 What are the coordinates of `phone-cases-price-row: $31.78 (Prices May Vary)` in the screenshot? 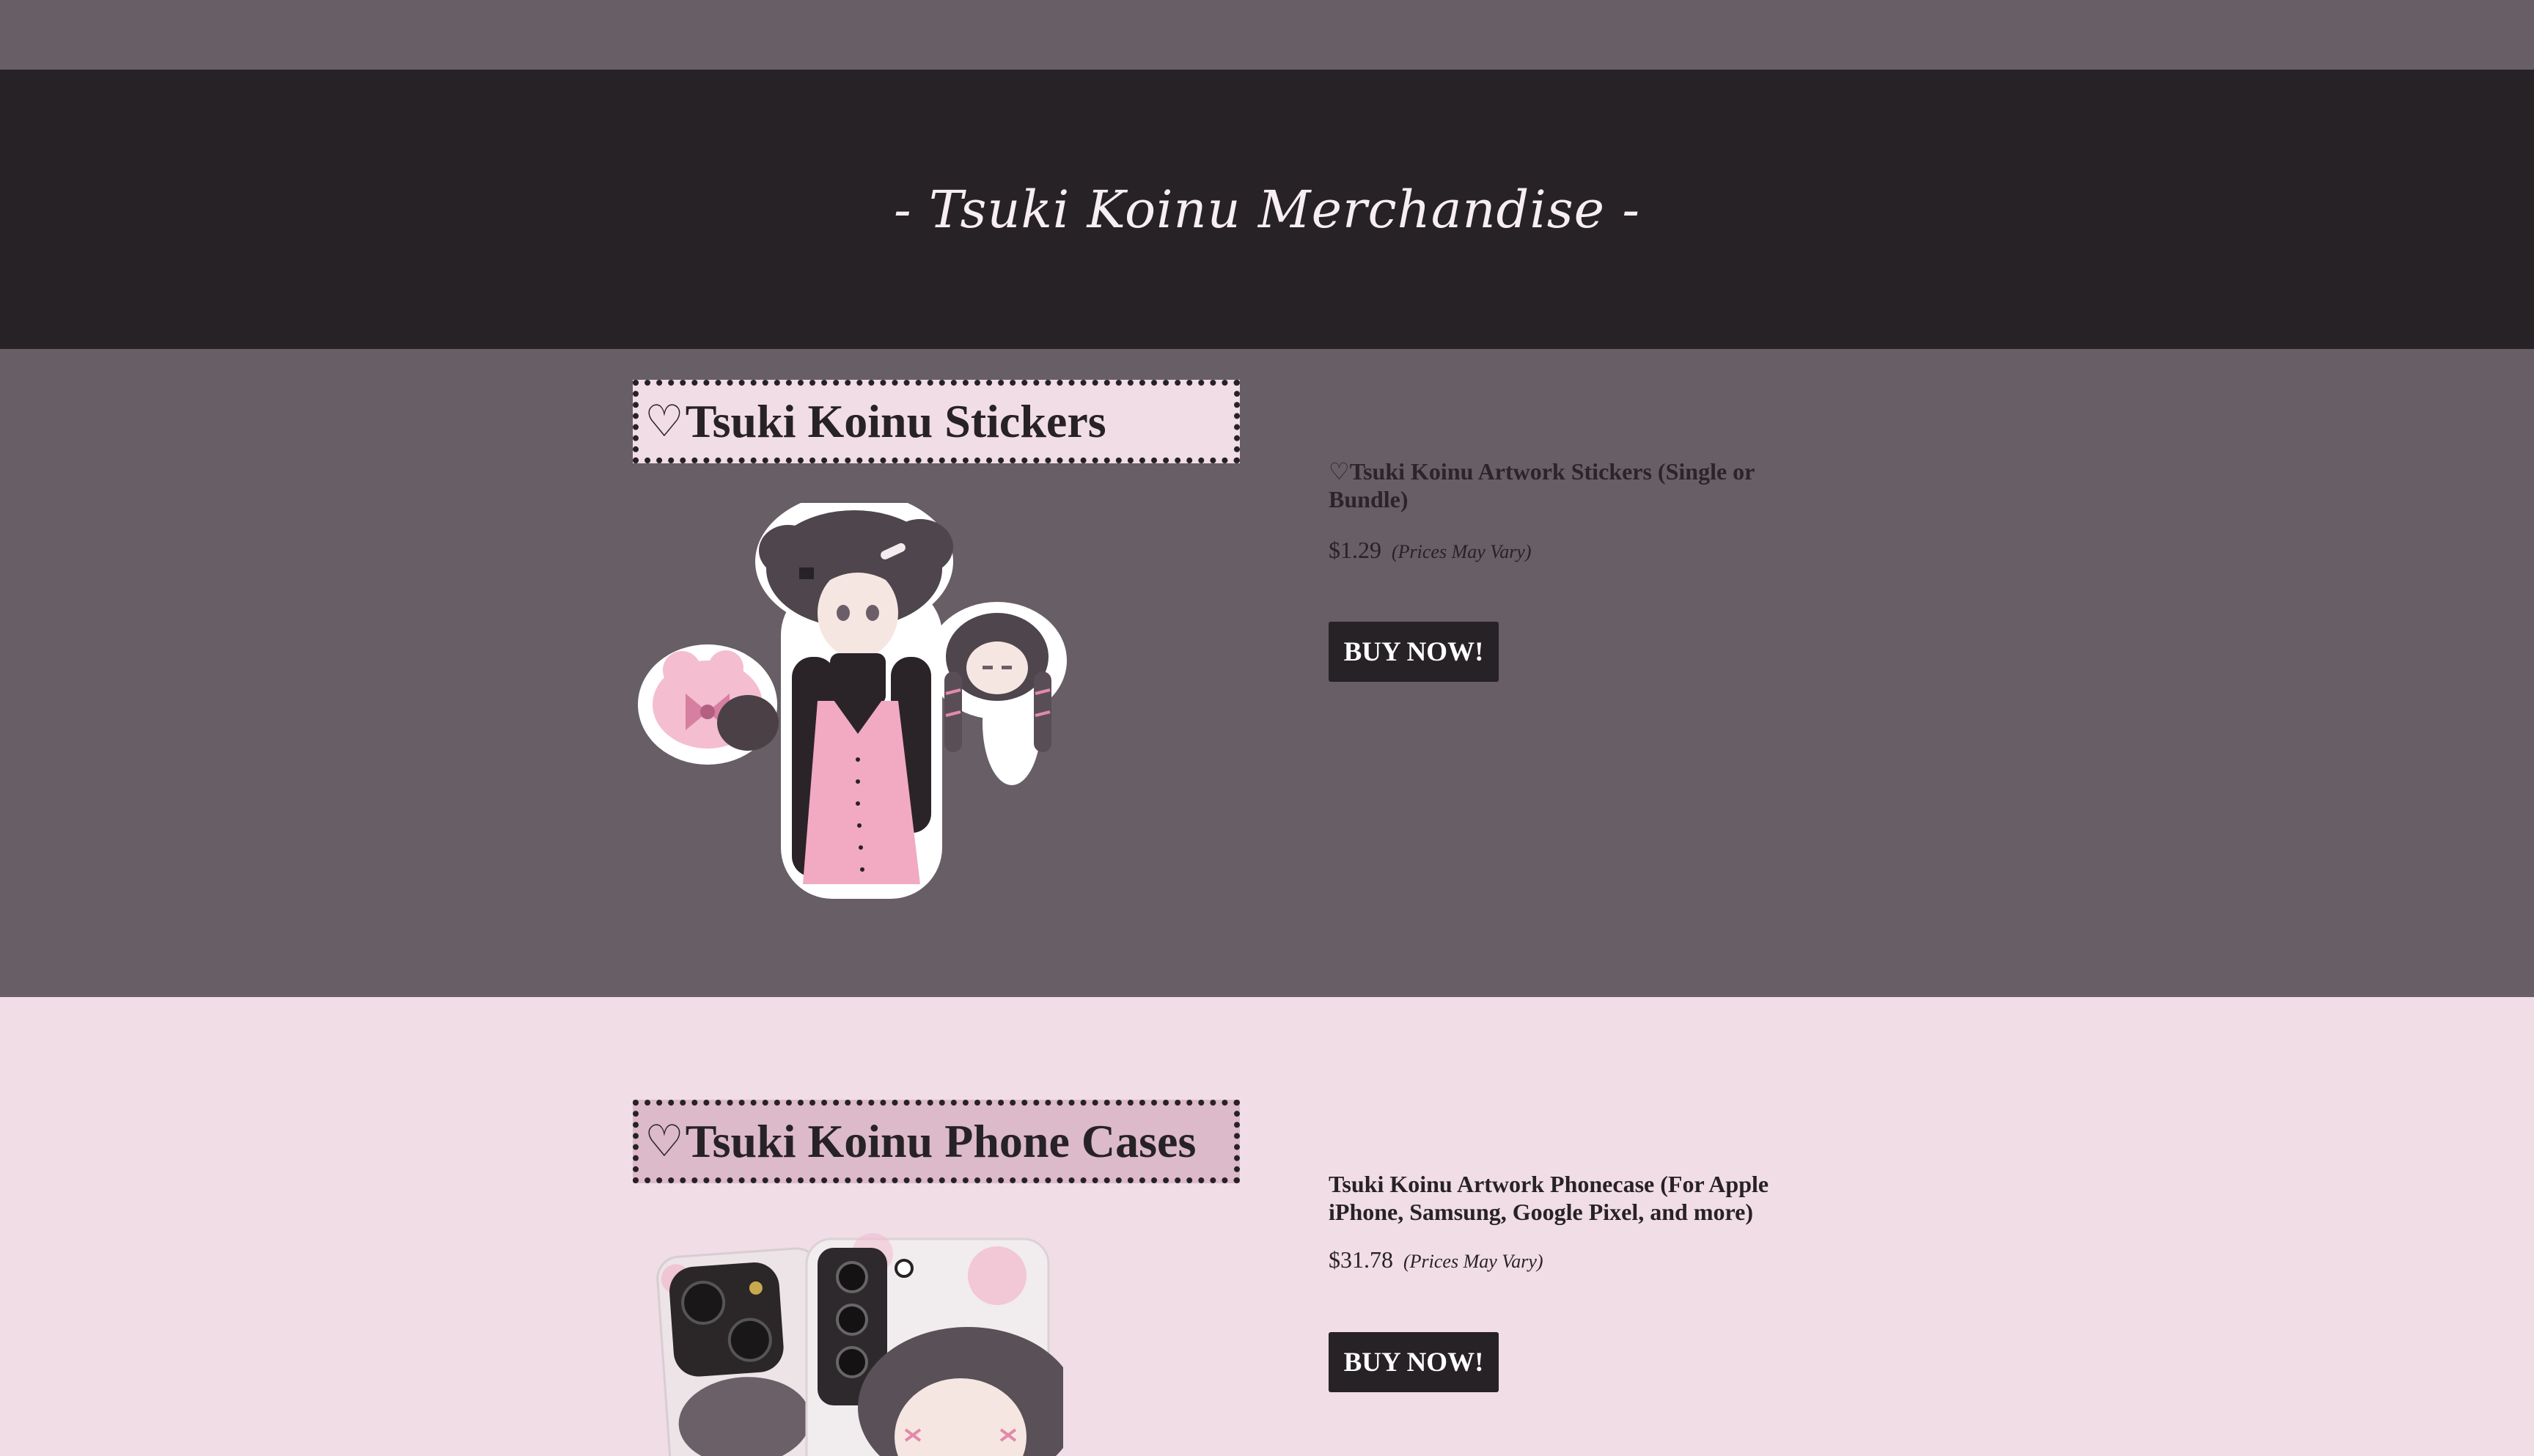 It's located at (1436, 1259).